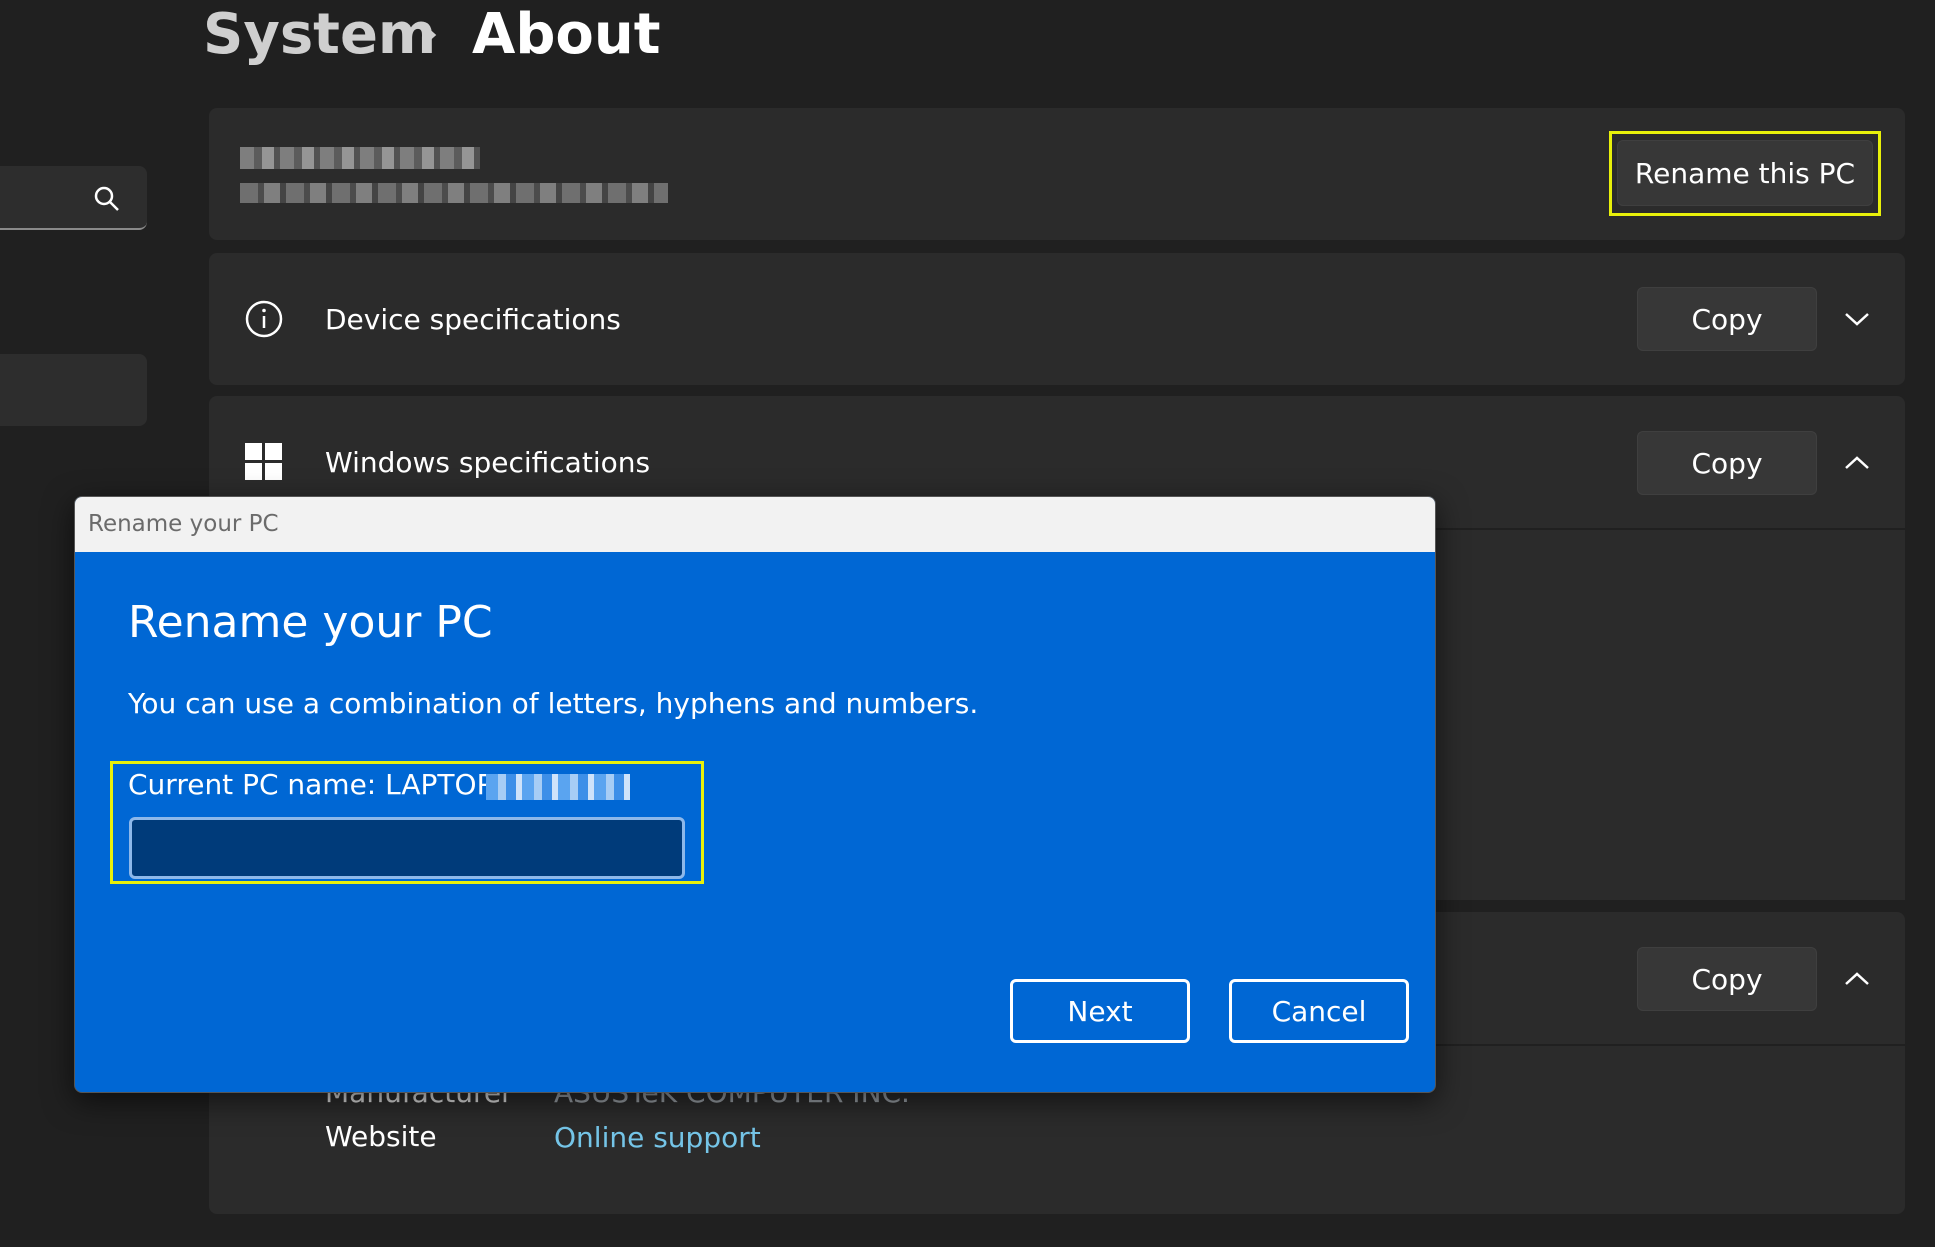 This screenshot has width=1935, height=1247. What do you see at coordinates (1857, 319) in the screenshot?
I see `chevron-down-icon` at bounding box center [1857, 319].